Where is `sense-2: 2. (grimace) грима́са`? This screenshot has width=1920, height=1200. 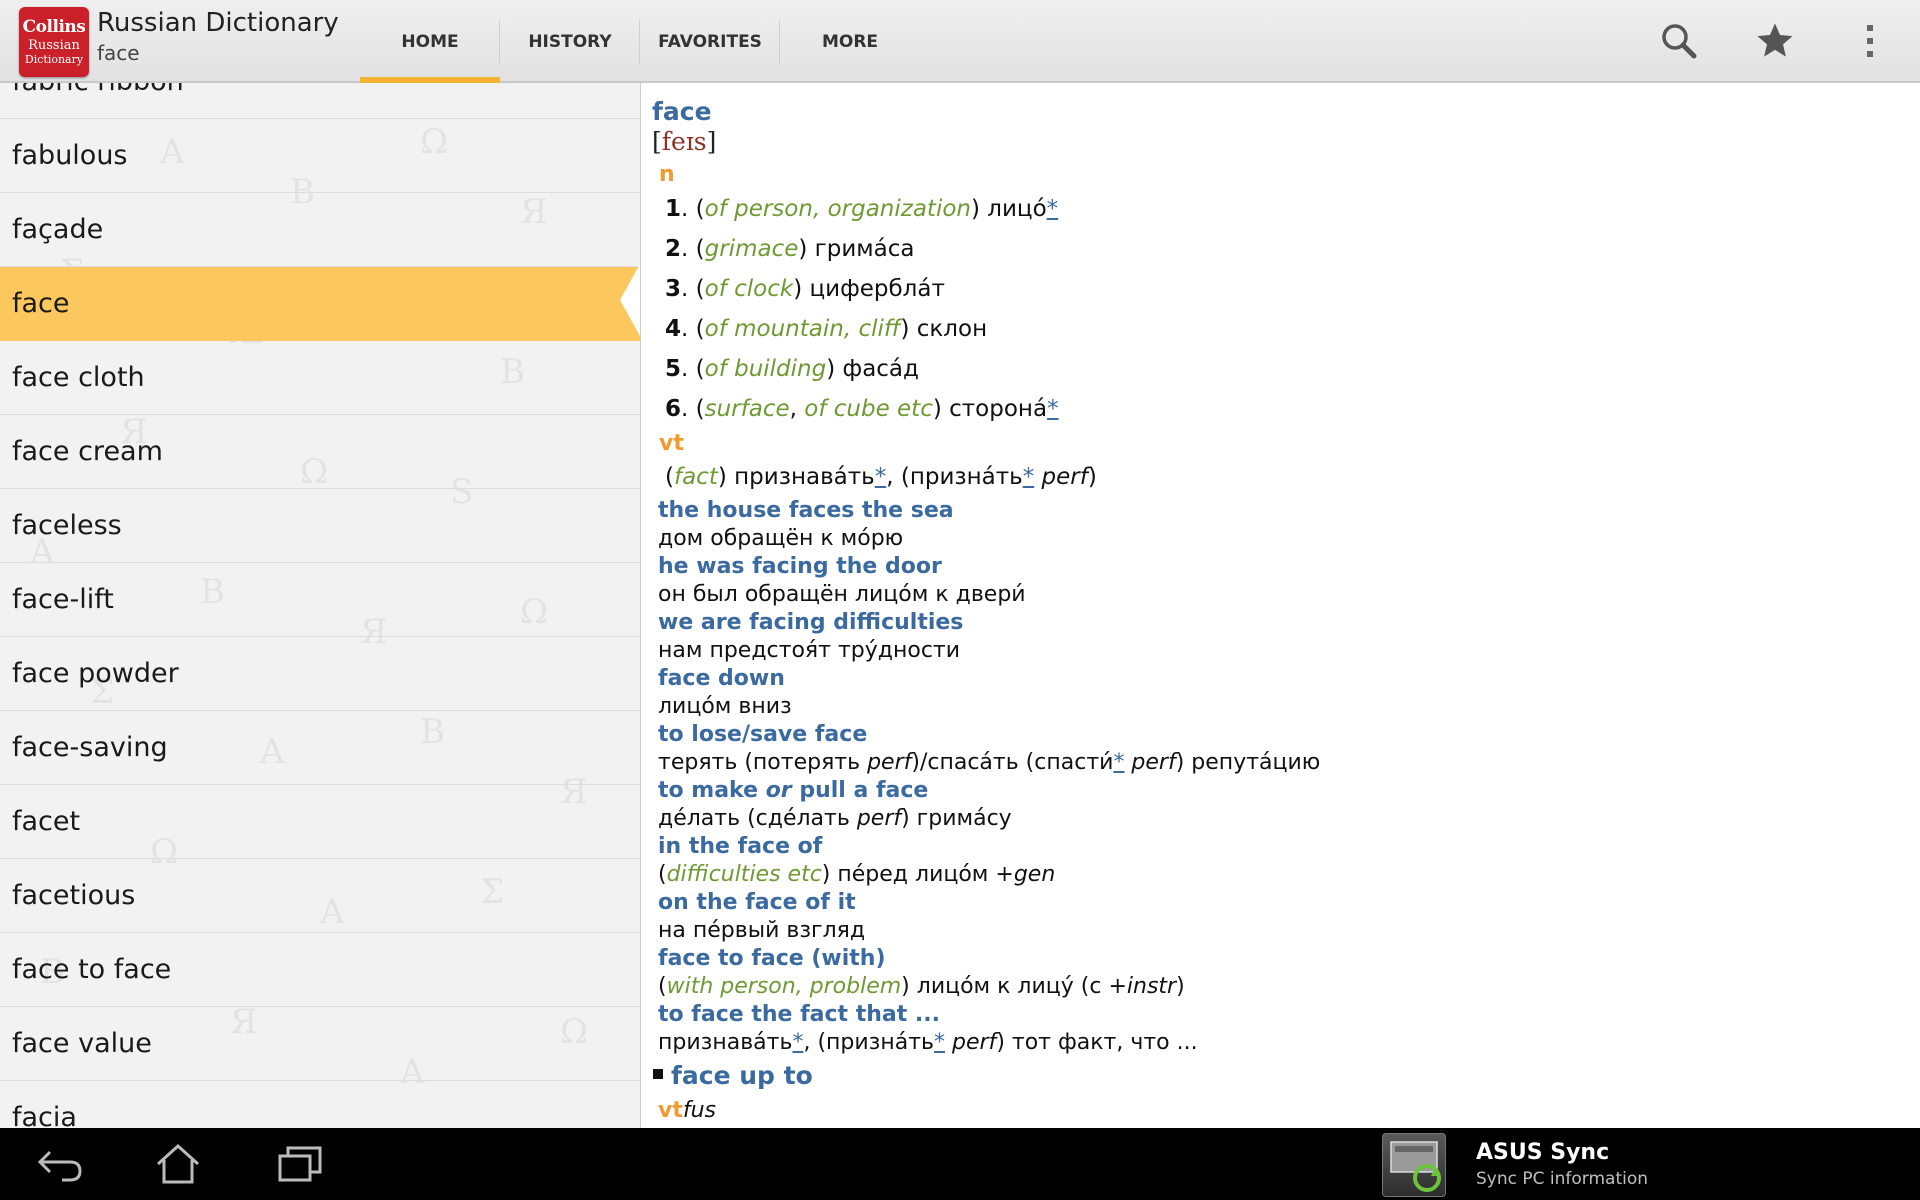
sense-2: 2. (grimace) грима́са is located at coordinates (790, 249).